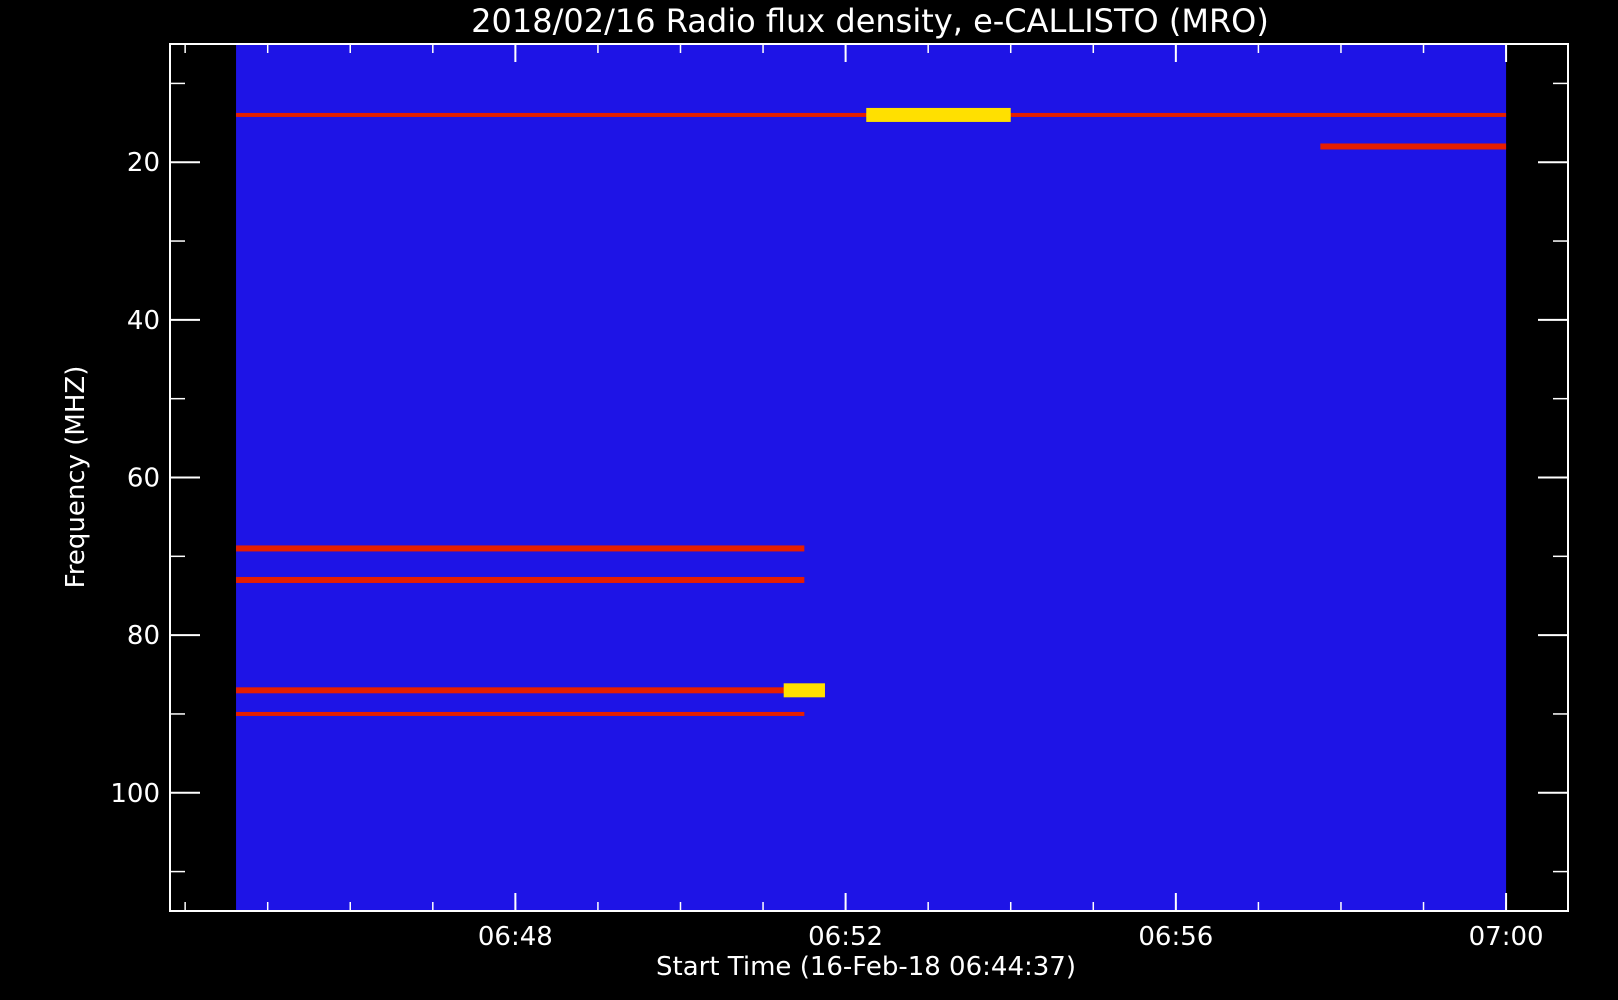  I want to click on y-axis-label: Frequency (MHZ), so click(76, 477).